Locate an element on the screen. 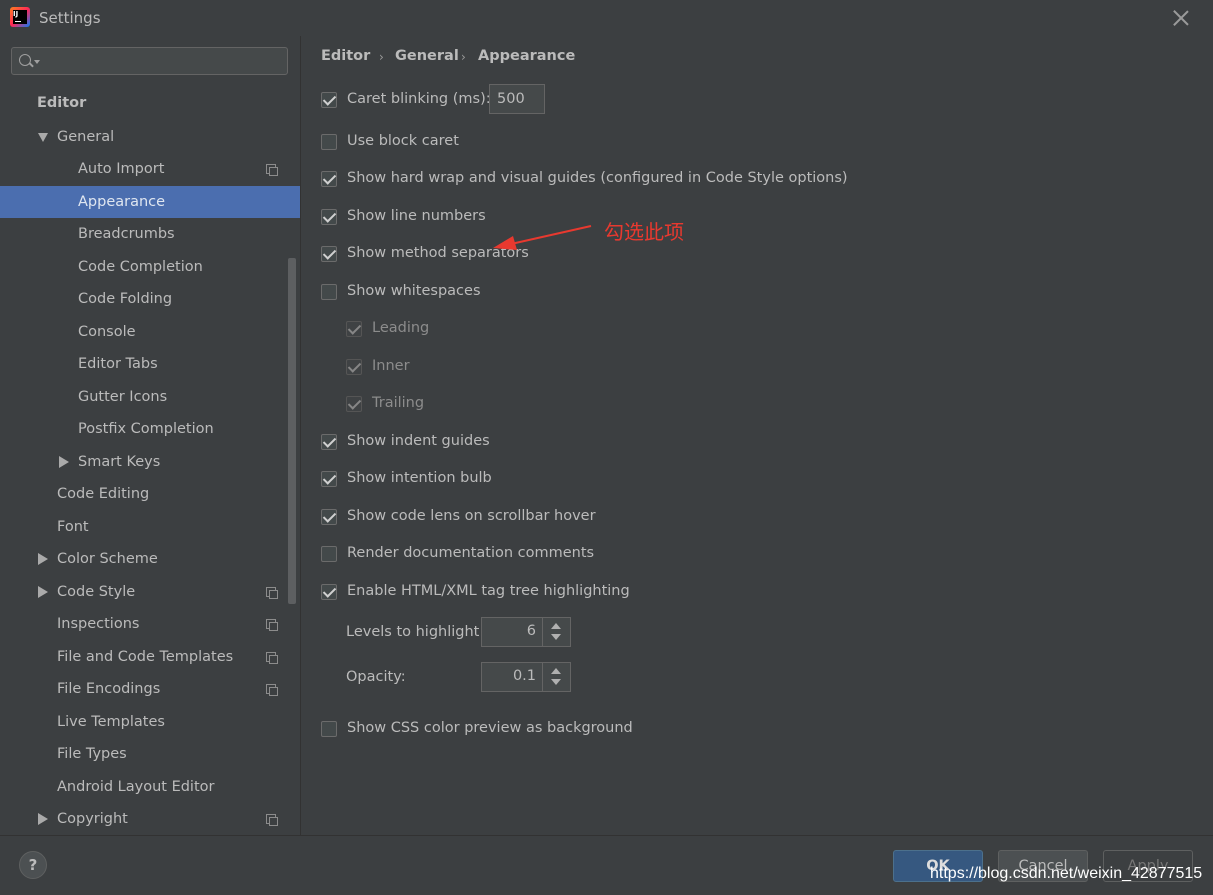 This screenshot has height=895, width=1213. breadcrumb-item-editor: Editor is located at coordinates (345, 56).